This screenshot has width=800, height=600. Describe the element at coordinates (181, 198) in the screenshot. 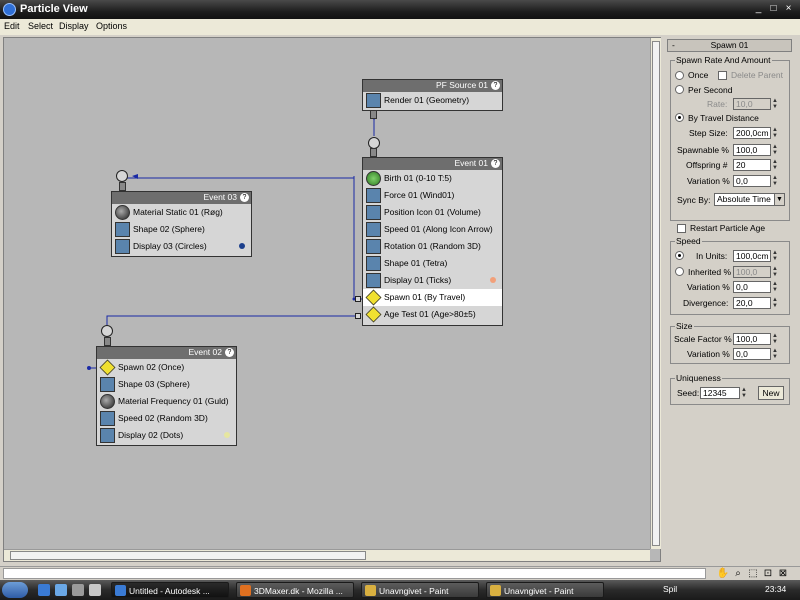

I see `event-03-header: Event 03 ?` at that location.